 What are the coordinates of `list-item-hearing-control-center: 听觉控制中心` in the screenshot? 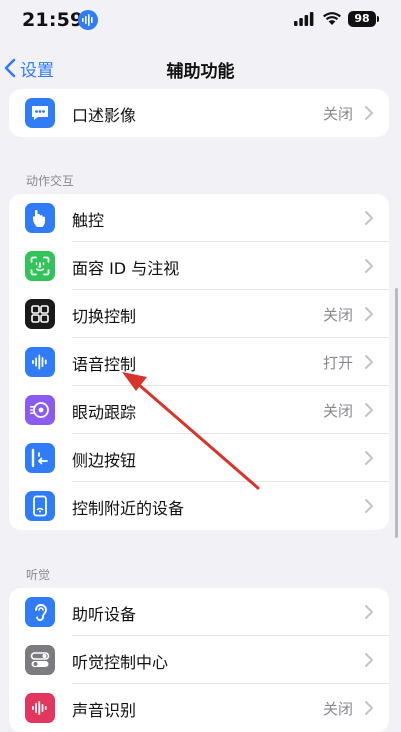 It's located at (199, 660).